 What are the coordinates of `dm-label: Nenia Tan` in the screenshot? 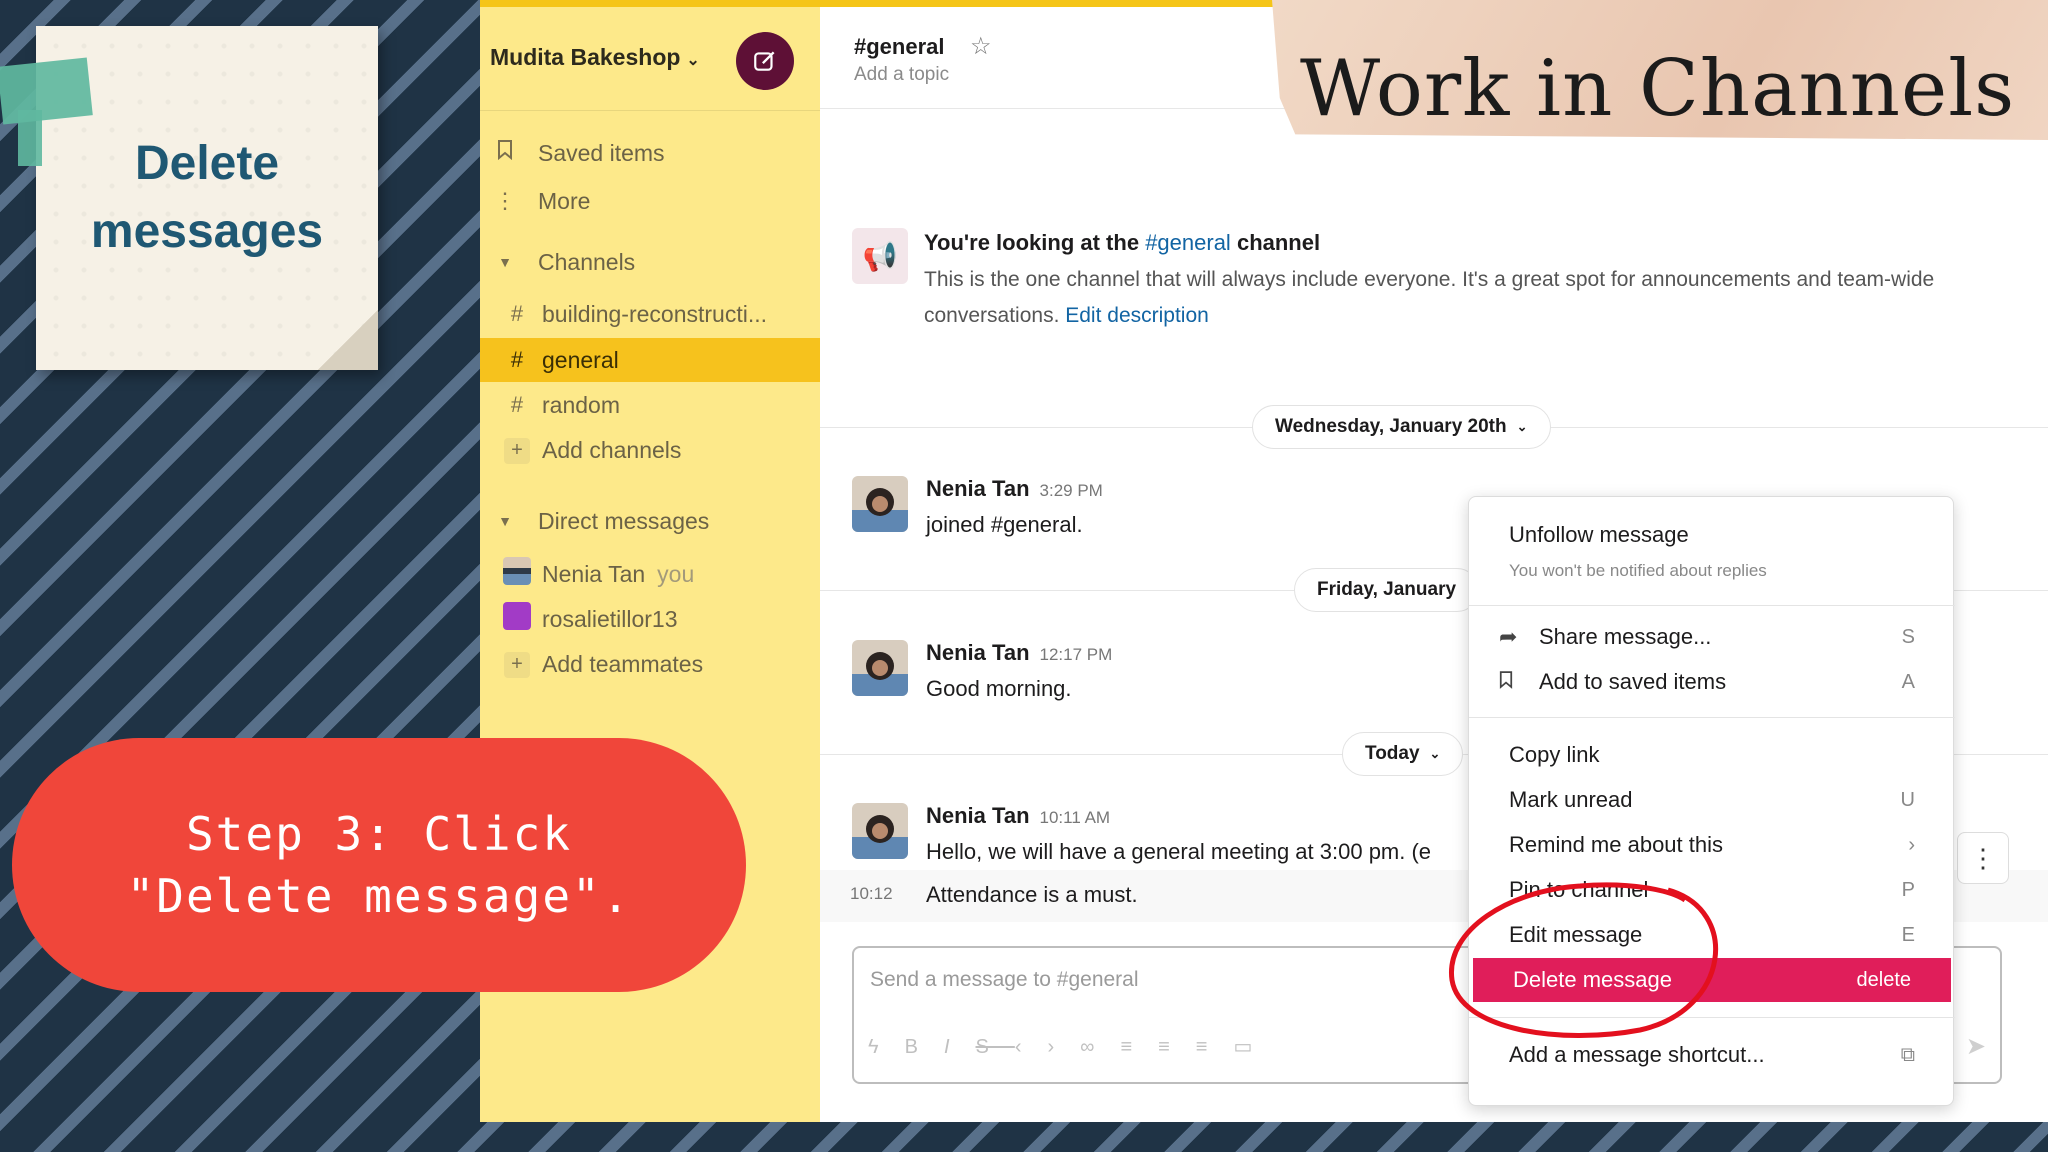 It's located at (594, 573).